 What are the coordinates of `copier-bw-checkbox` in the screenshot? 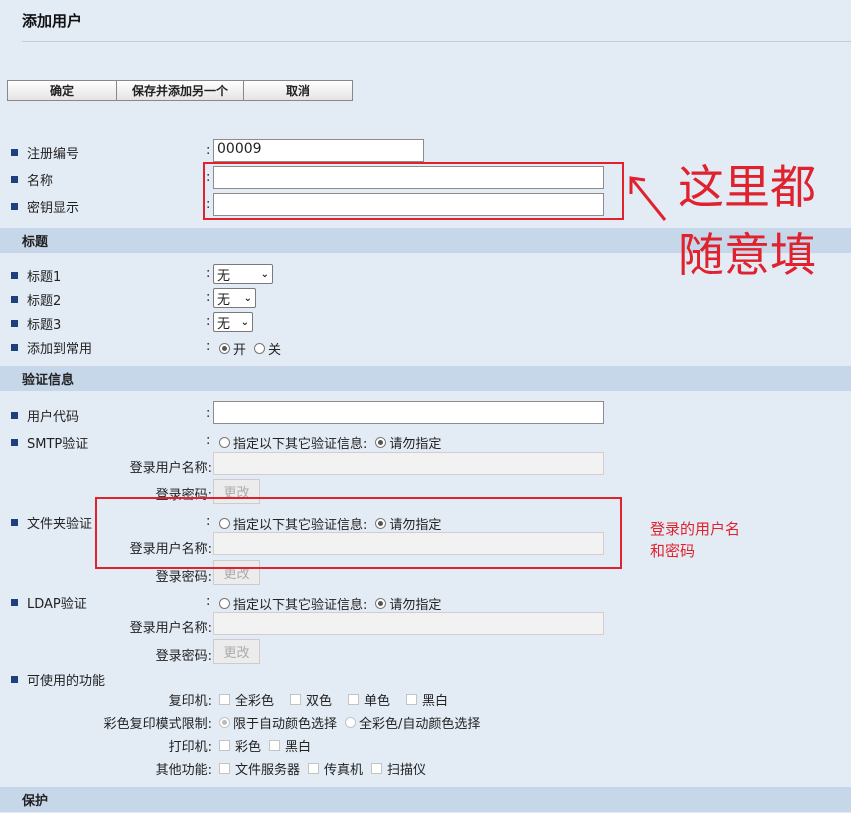 It's located at (412, 699).